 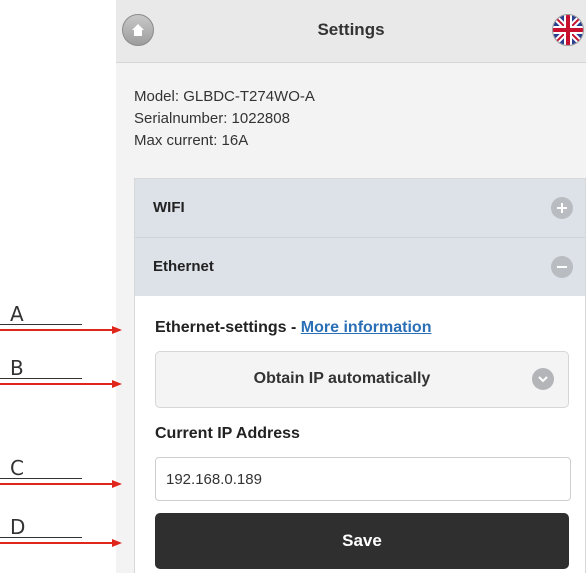 What do you see at coordinates (227, 433) in the screenshot?
I see `current-ip-label: Current IP Address` at bounding box center [227, 433].